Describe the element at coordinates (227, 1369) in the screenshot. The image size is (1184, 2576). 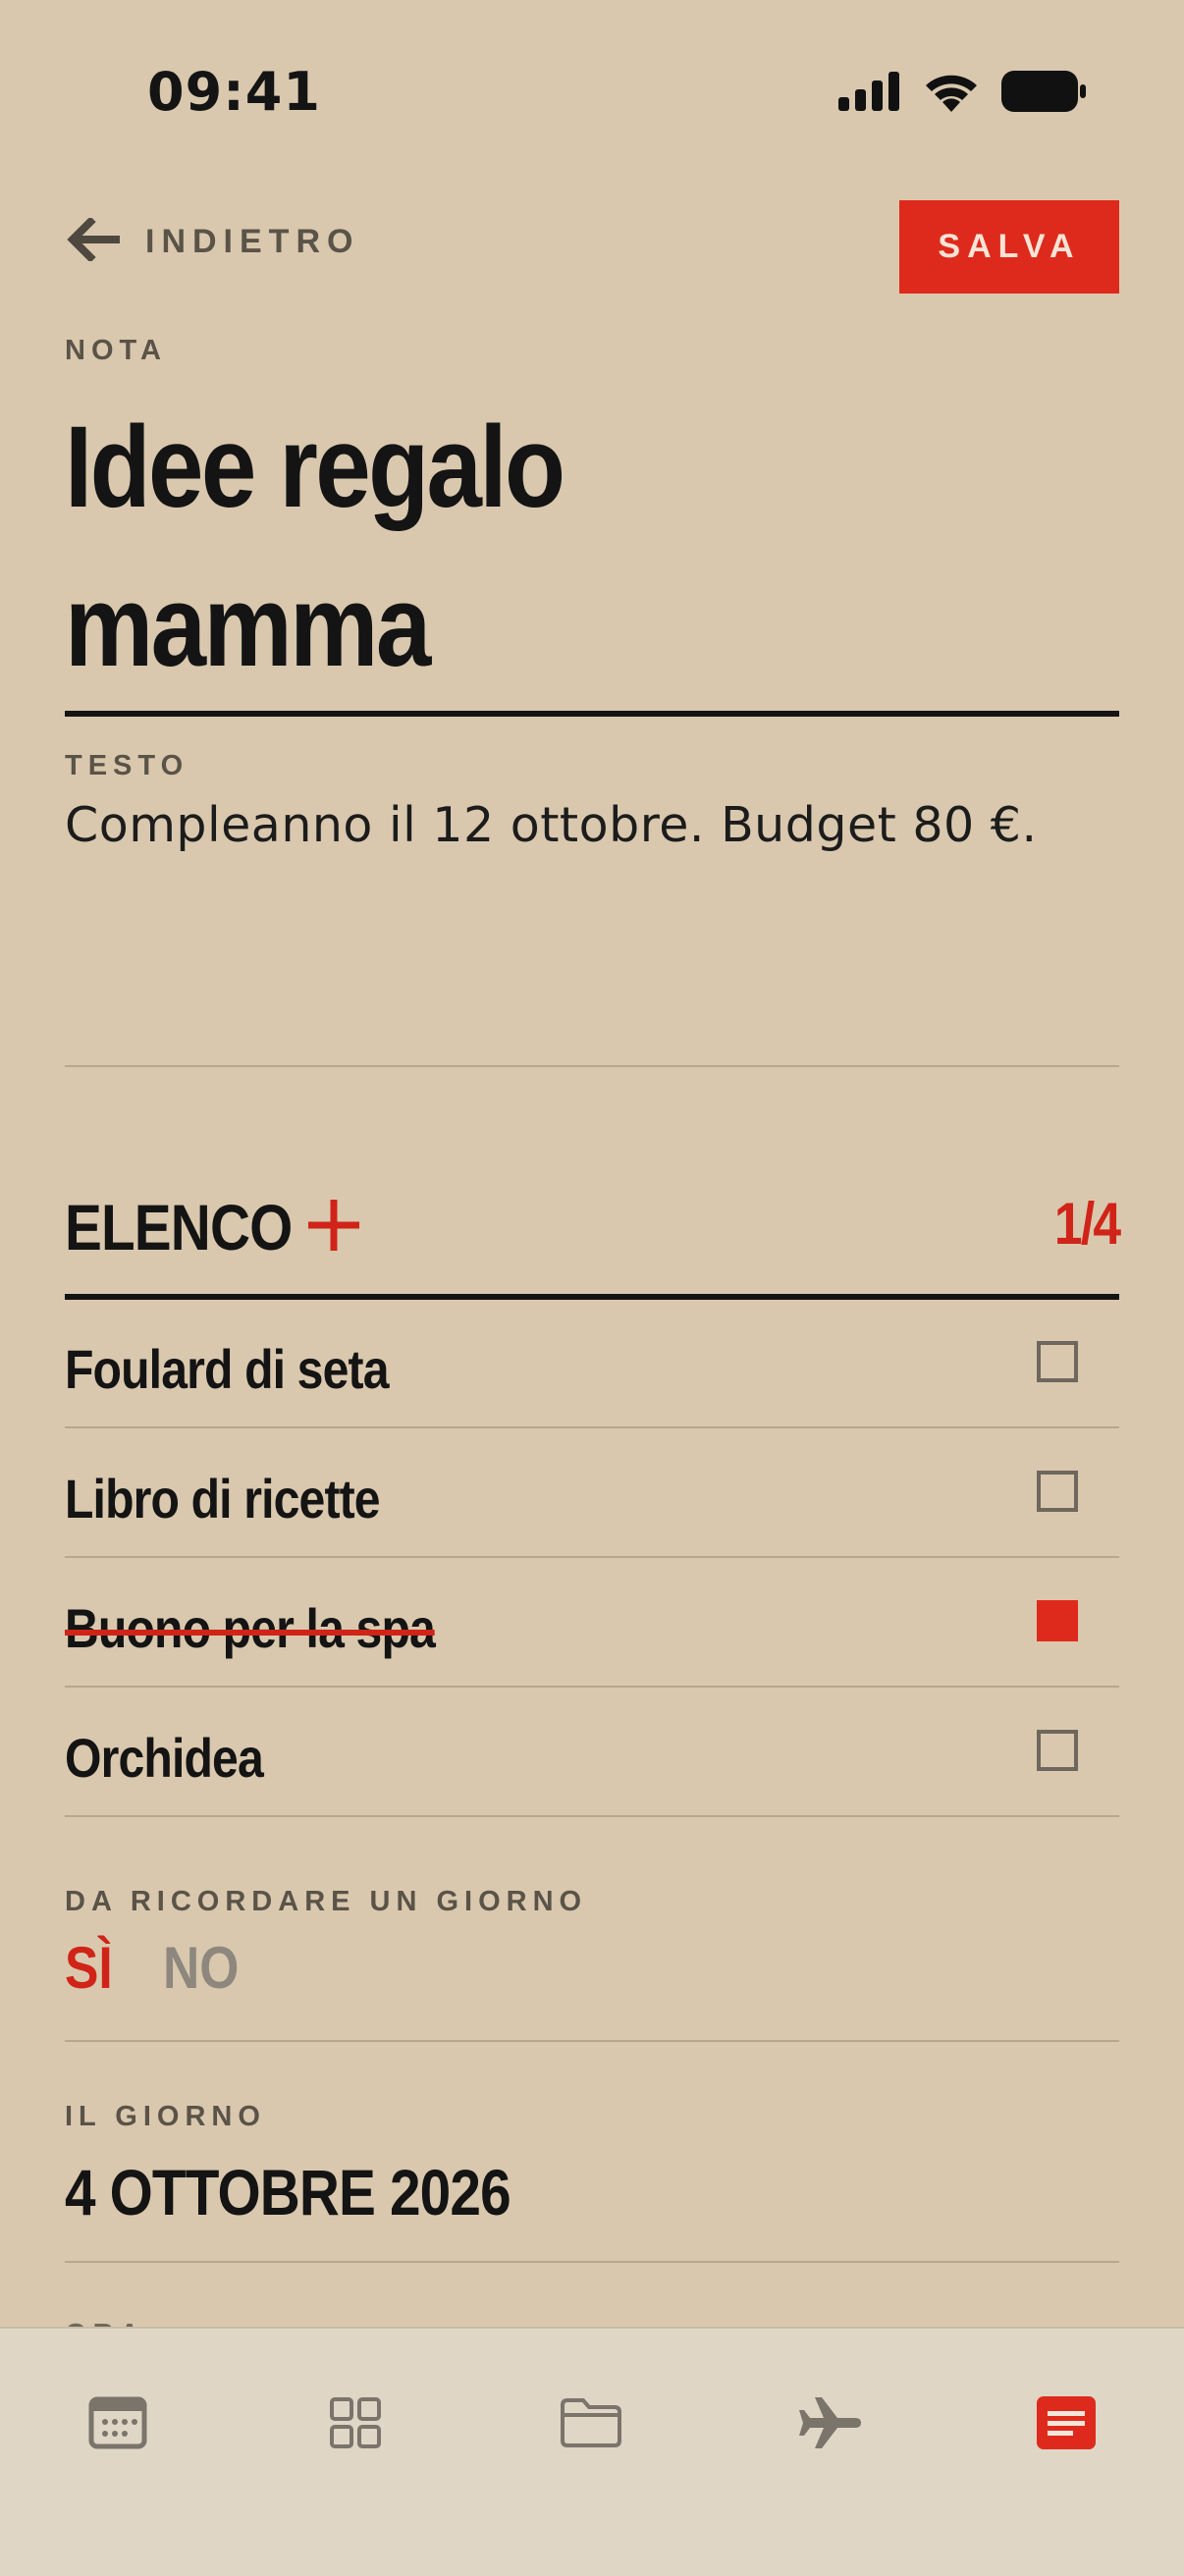
I see `list-item-label: Foulard di seta` at that location.